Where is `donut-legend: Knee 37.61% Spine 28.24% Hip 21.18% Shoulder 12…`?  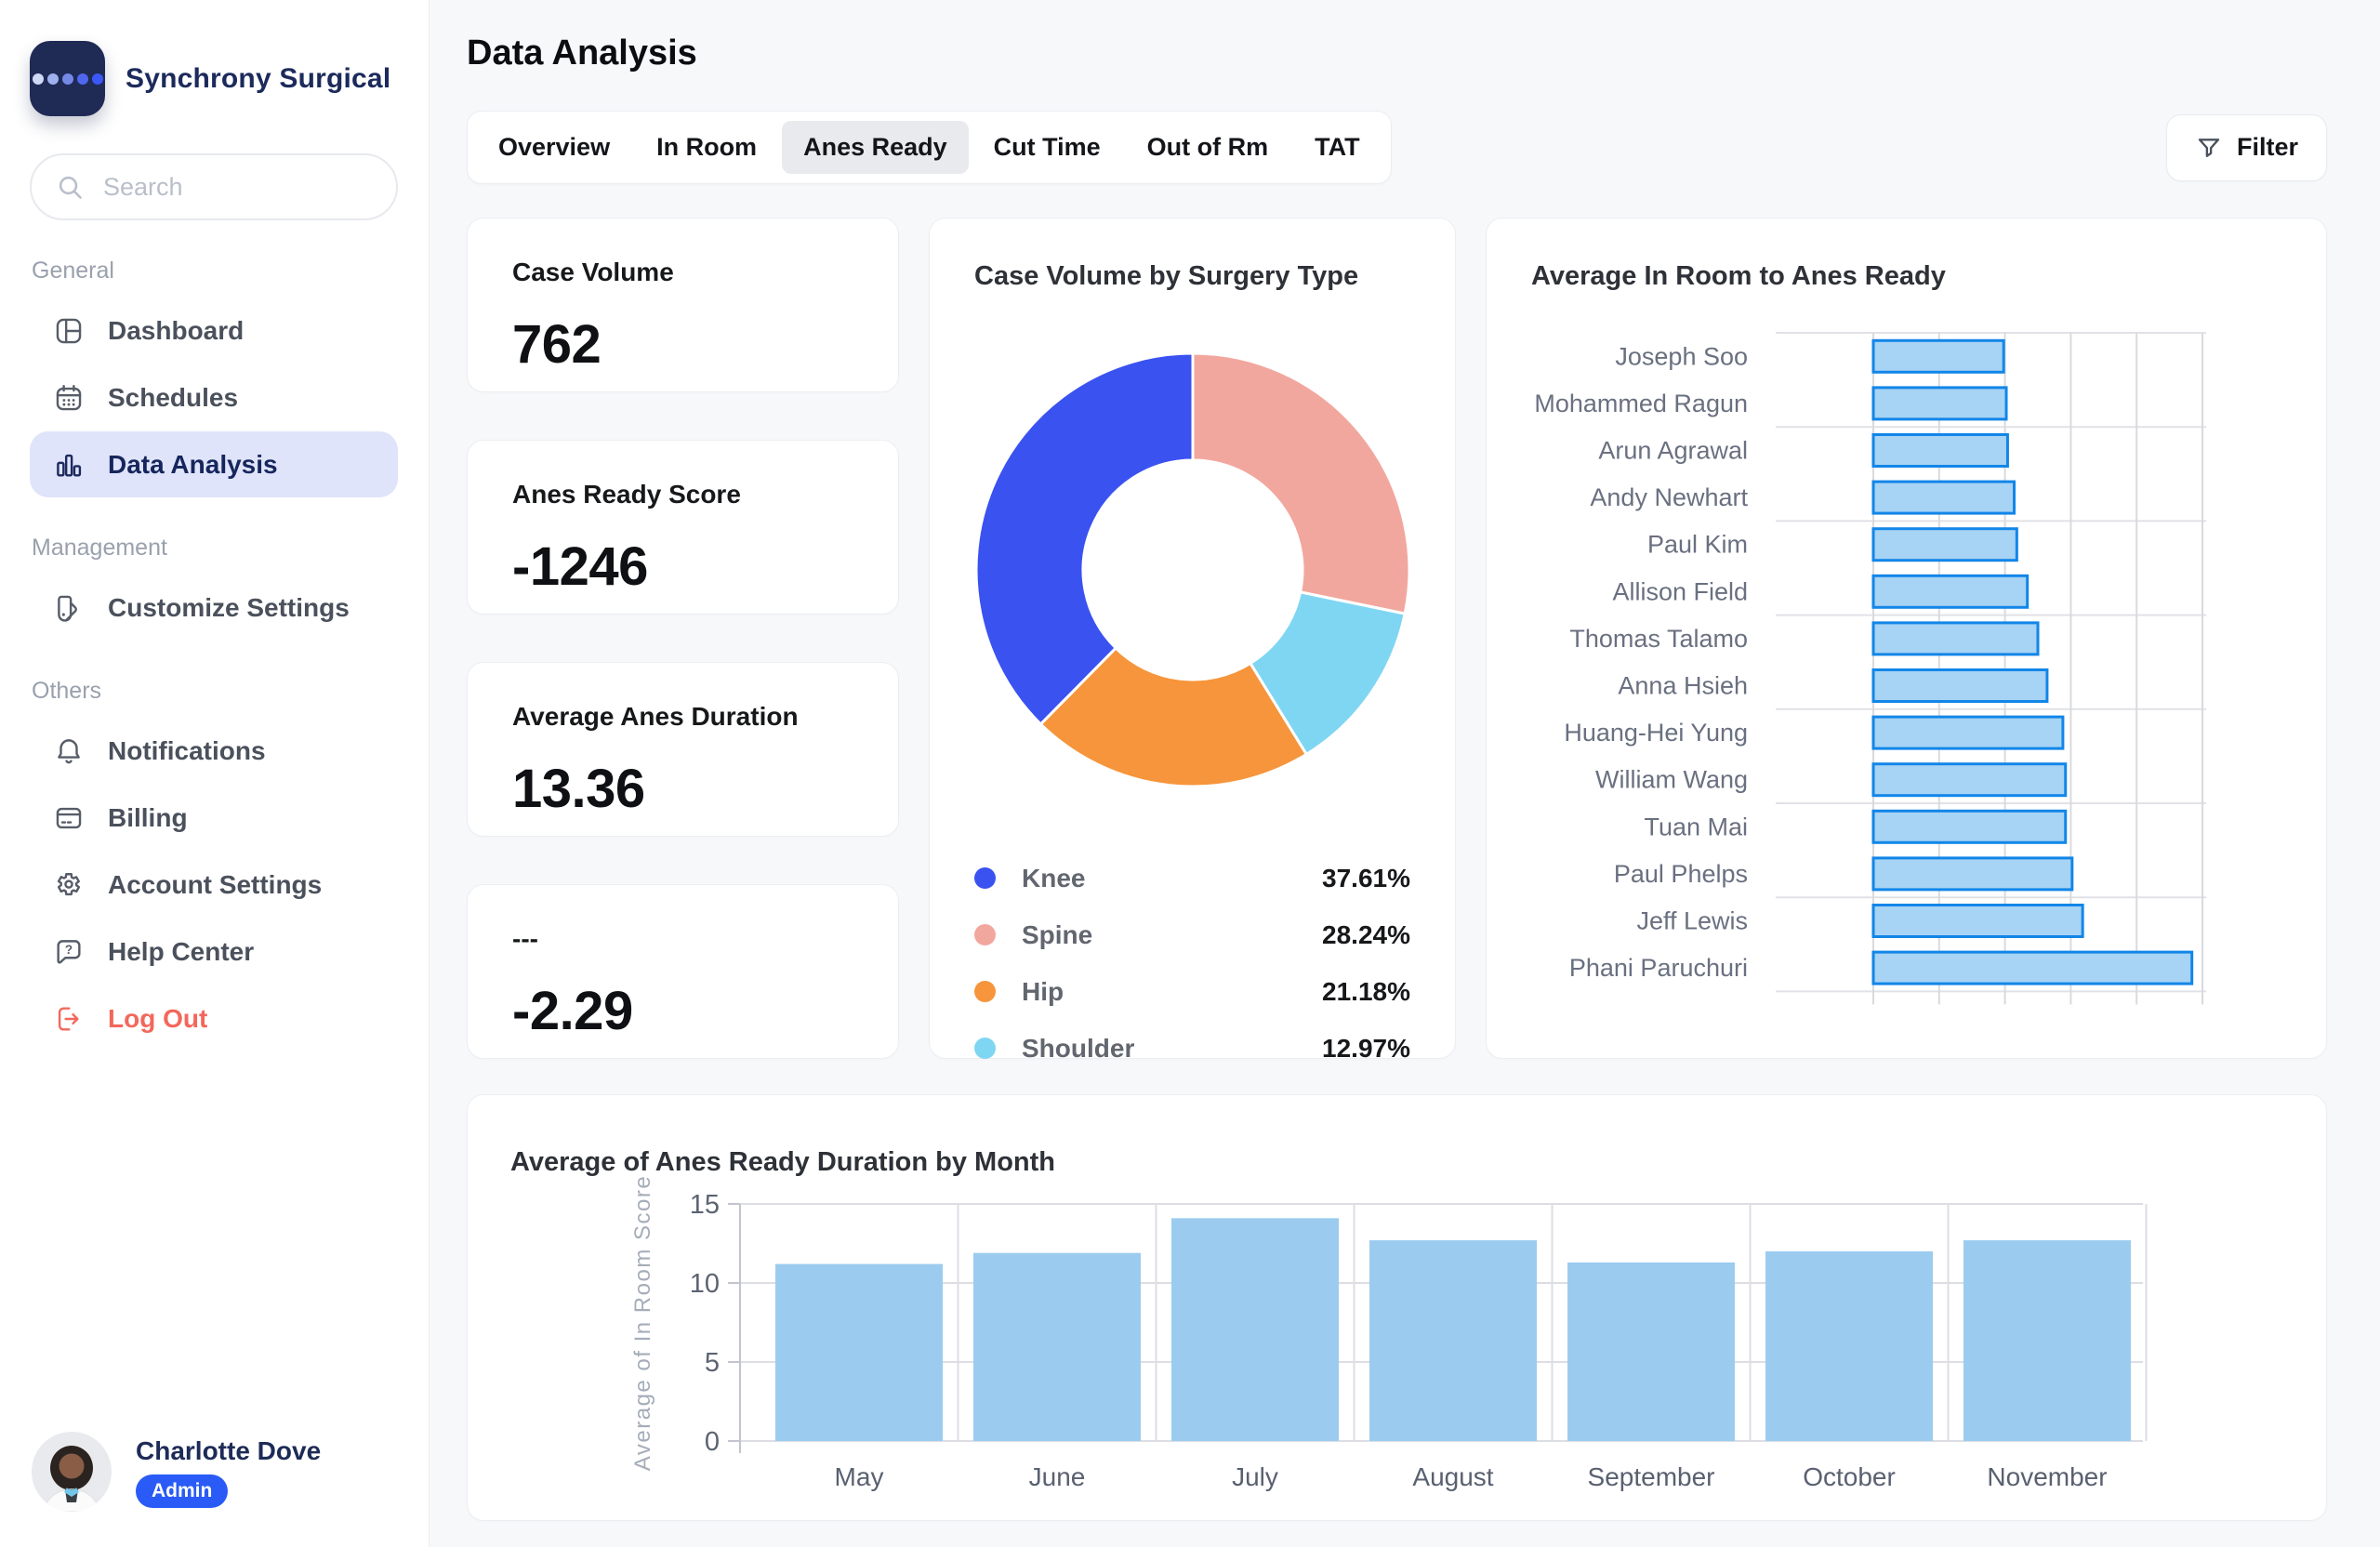 donut-legend: Knee 37.61% Spine 28.24% Hip 21.18% Shoulder 12… is located at coordinates (1192, 963).